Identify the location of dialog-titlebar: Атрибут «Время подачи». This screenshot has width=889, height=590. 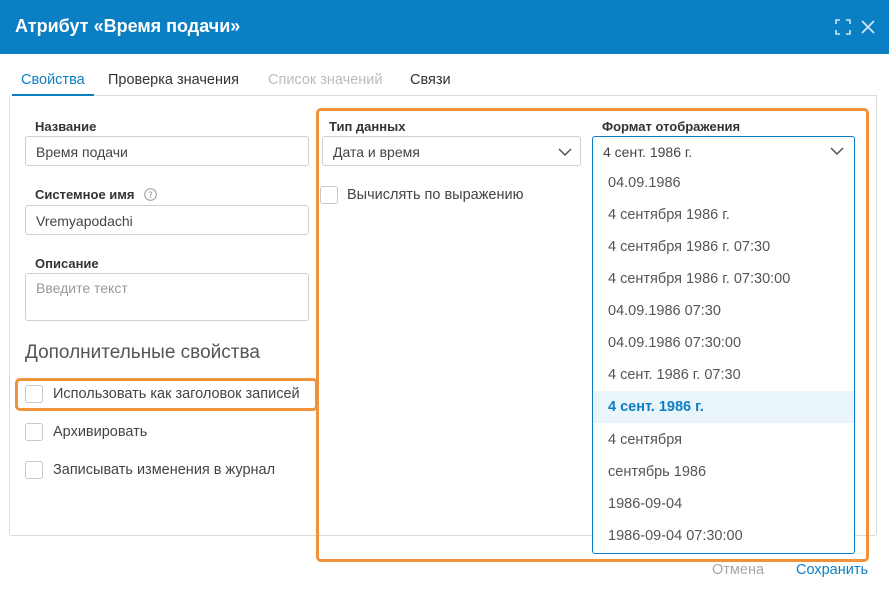
(444, 27).